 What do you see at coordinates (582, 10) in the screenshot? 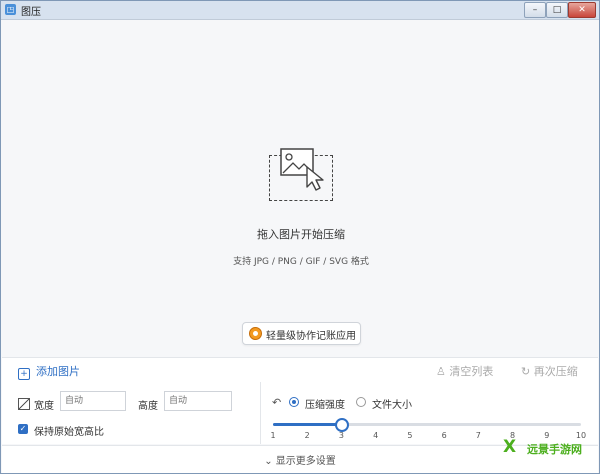
I see `close-button: ✕` at bounding box center [582, 10].